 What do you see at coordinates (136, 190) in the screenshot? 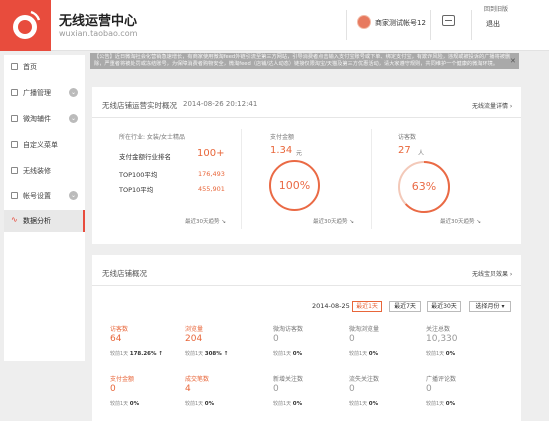
I see `top10-label: TOP10平均` at bounding box center [136, 190].